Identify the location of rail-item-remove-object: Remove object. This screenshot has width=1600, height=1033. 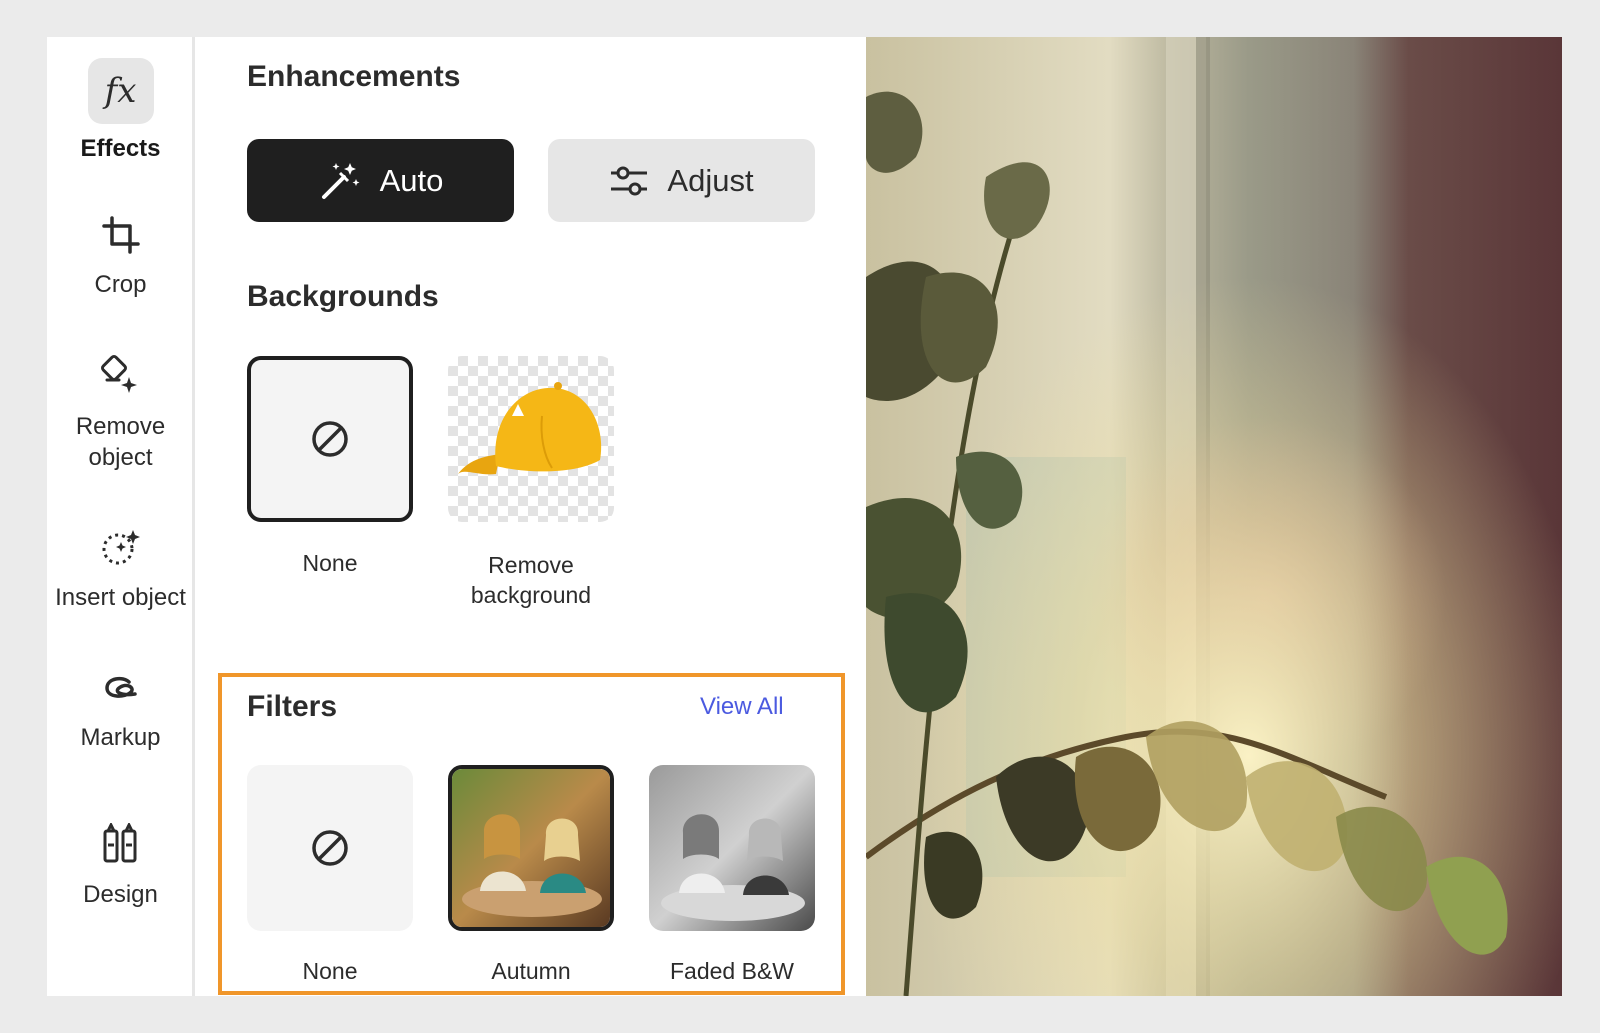
(120, 414).